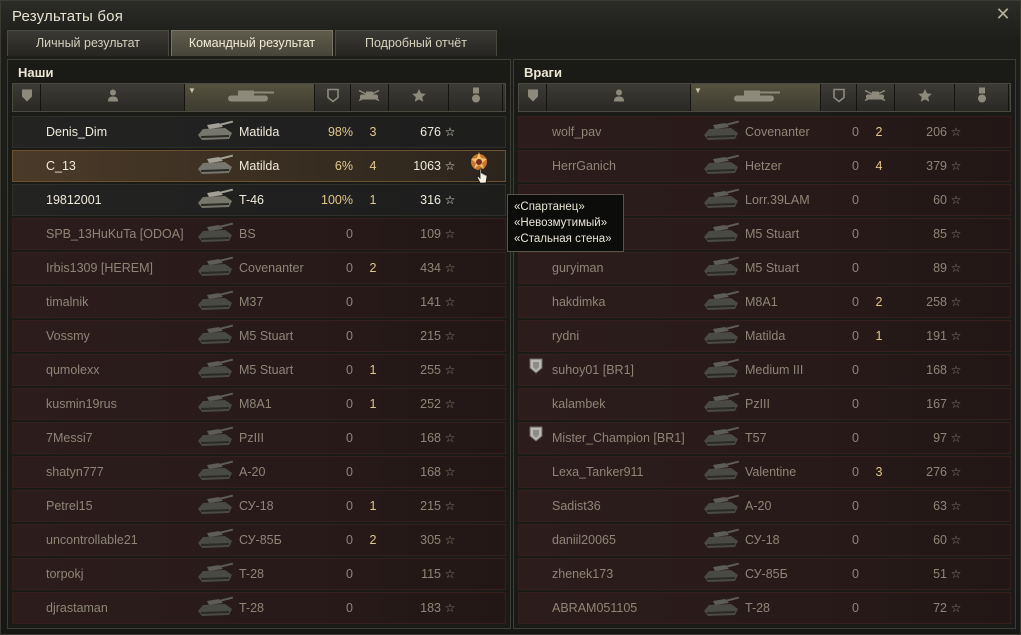 This screenshot has width=1021, height=635. Describe the element at coordinates (259, 234) in the screenshot. I see `player-row: SPB_13HuKuTa [ODOA] BS 0 109 ☆` at that location.